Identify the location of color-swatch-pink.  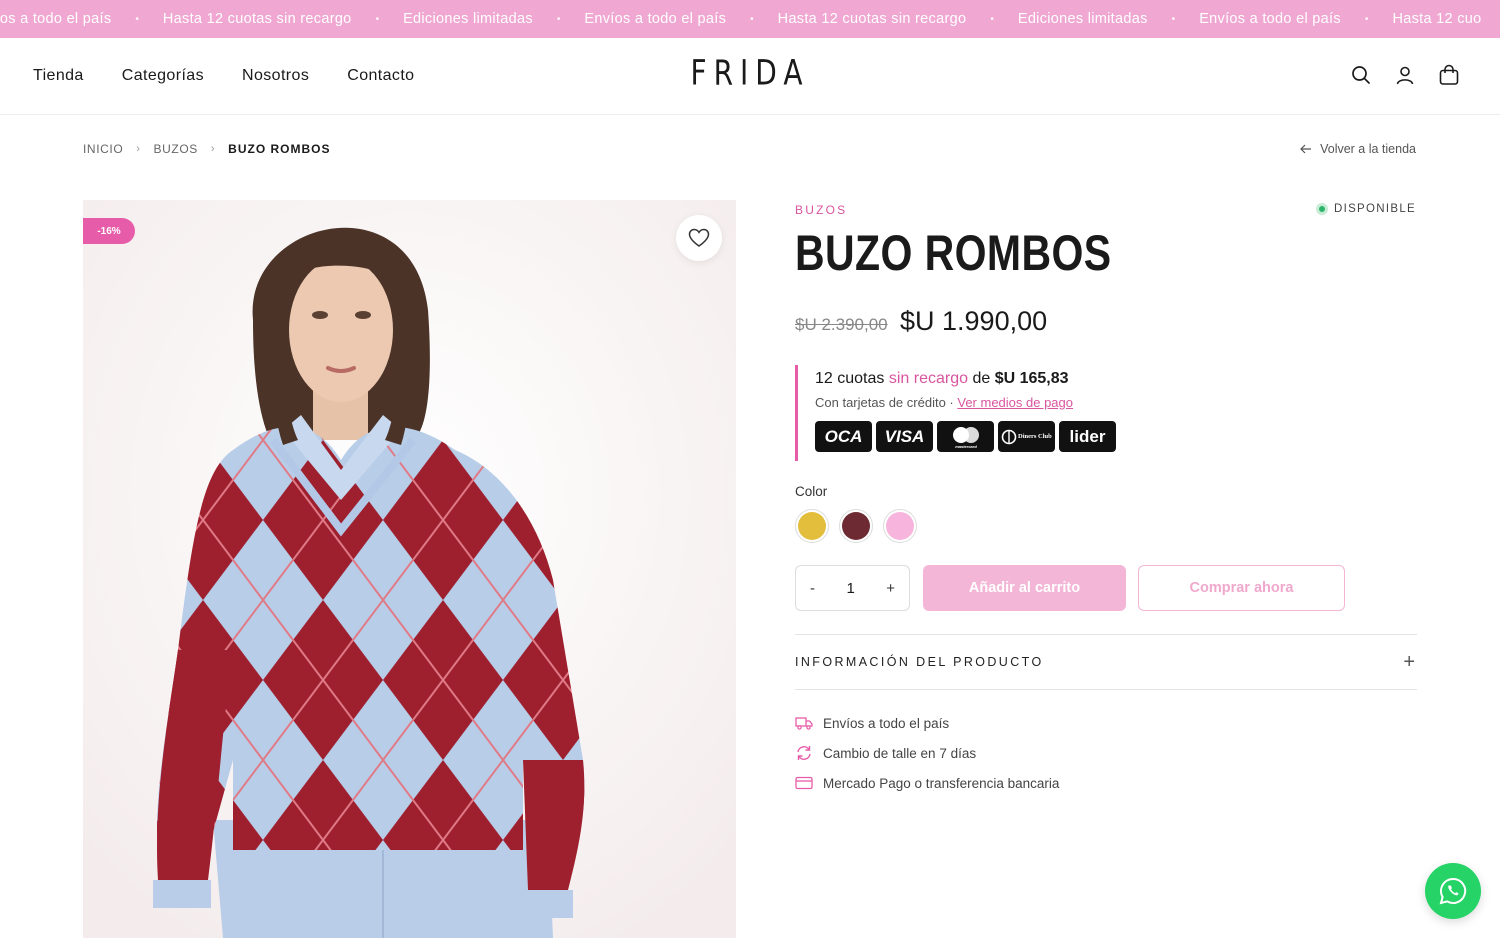
(900, 526).